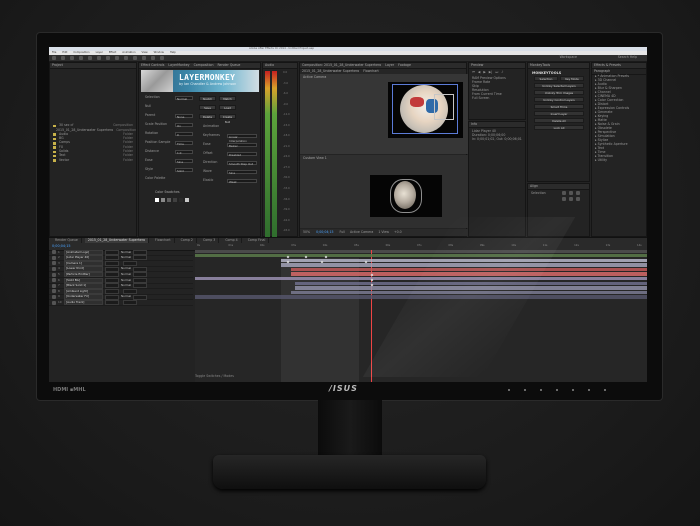 The width and height of the screenshot is (700, 526). I want to click on create-null-button: Create Null, so click(227, 119).